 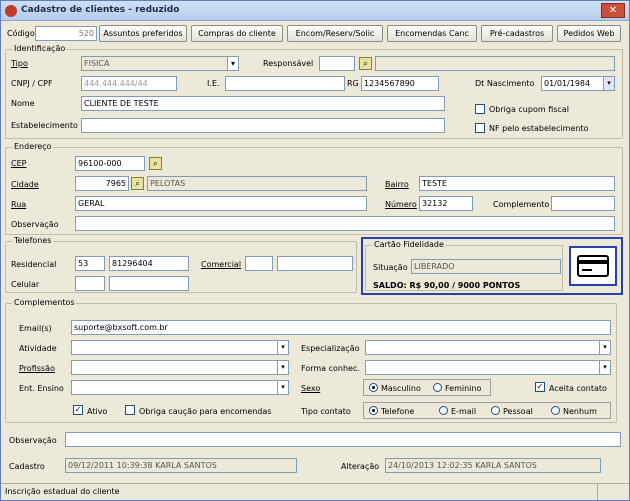 I want to click on responsavel-name, so click(x=495, y=63).